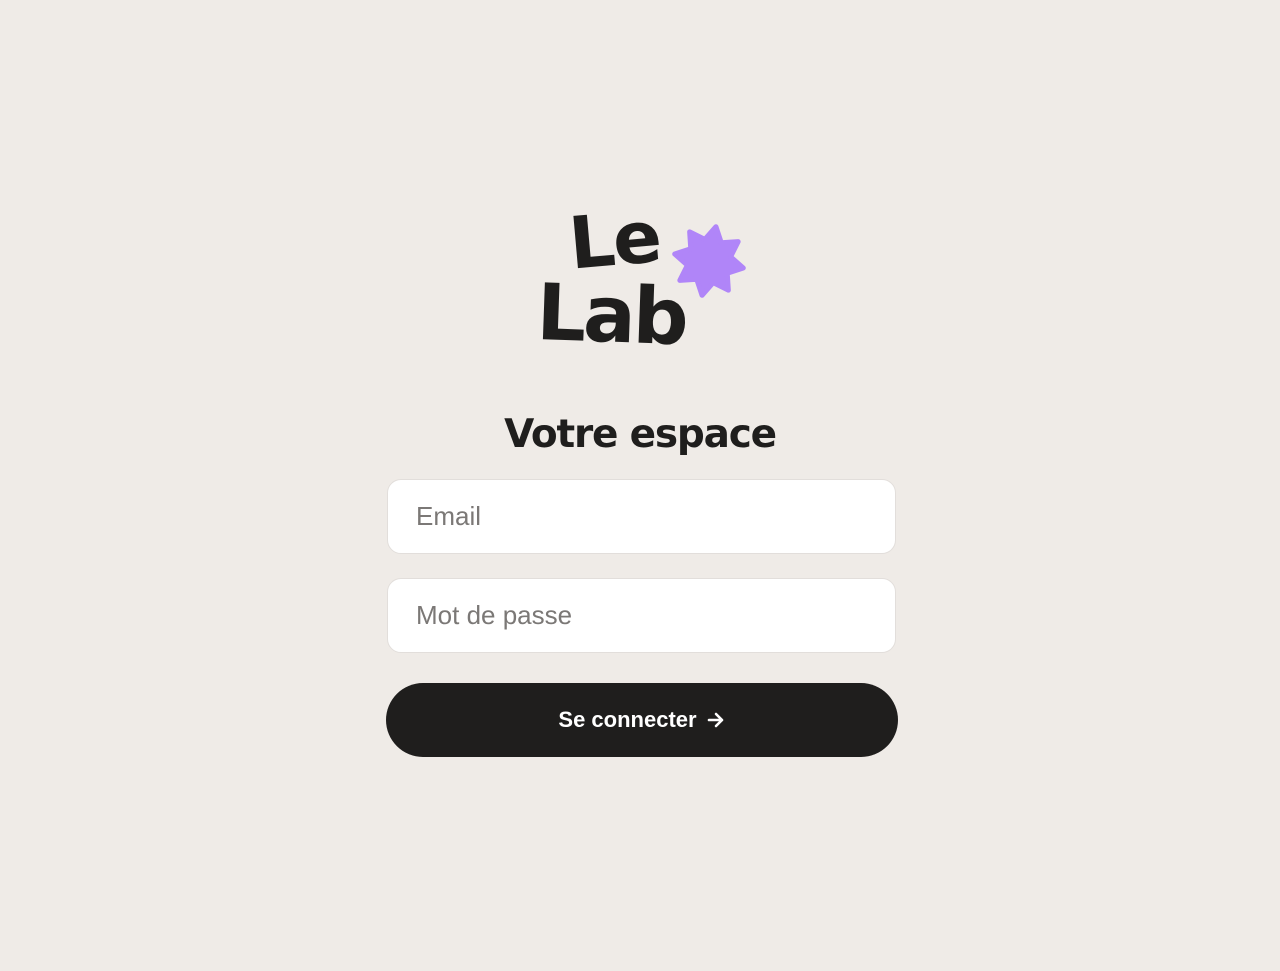  Describe the element at coordinates (640, 434) in the screenshot. I see `page-title: Votre espace` at that location.